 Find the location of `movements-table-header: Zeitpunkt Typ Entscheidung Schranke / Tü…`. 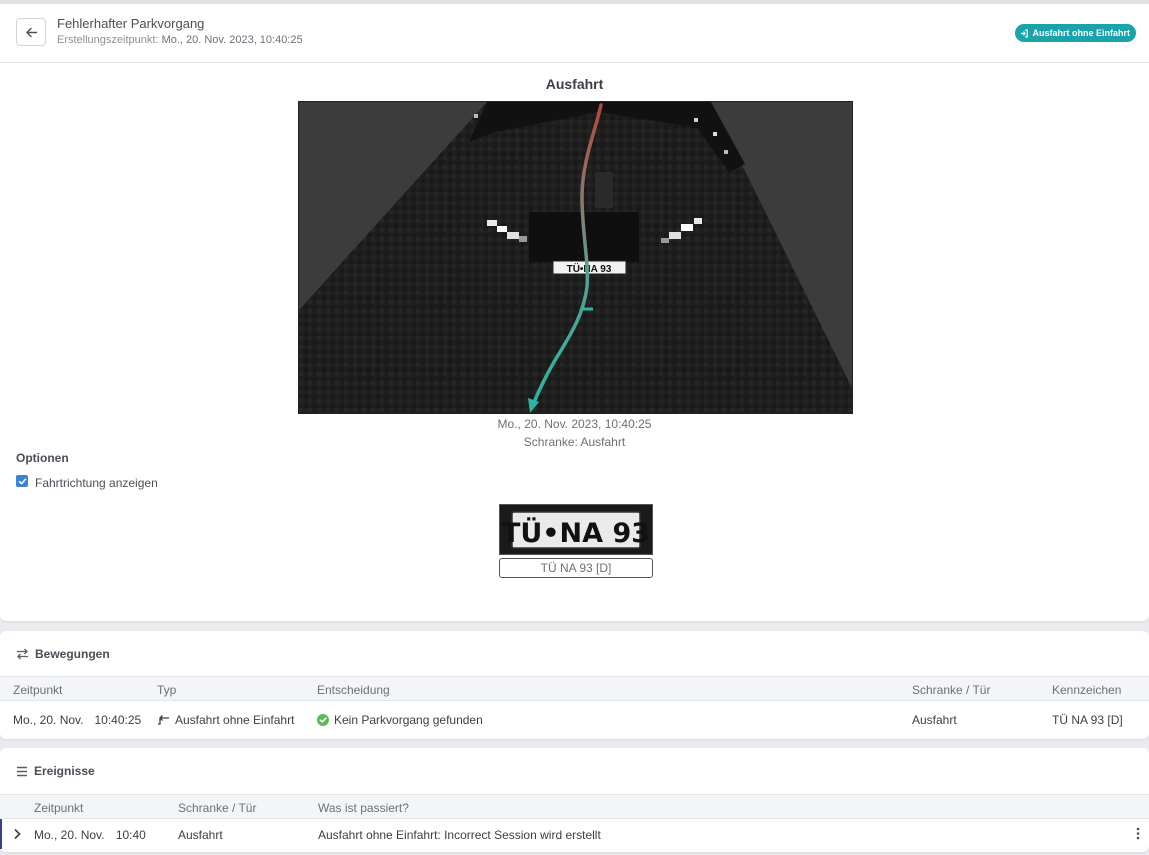

movements-table-header: Zeitpunkt Typ Entscheidung Schranke / Tü… is located at coordinates (574, 688).